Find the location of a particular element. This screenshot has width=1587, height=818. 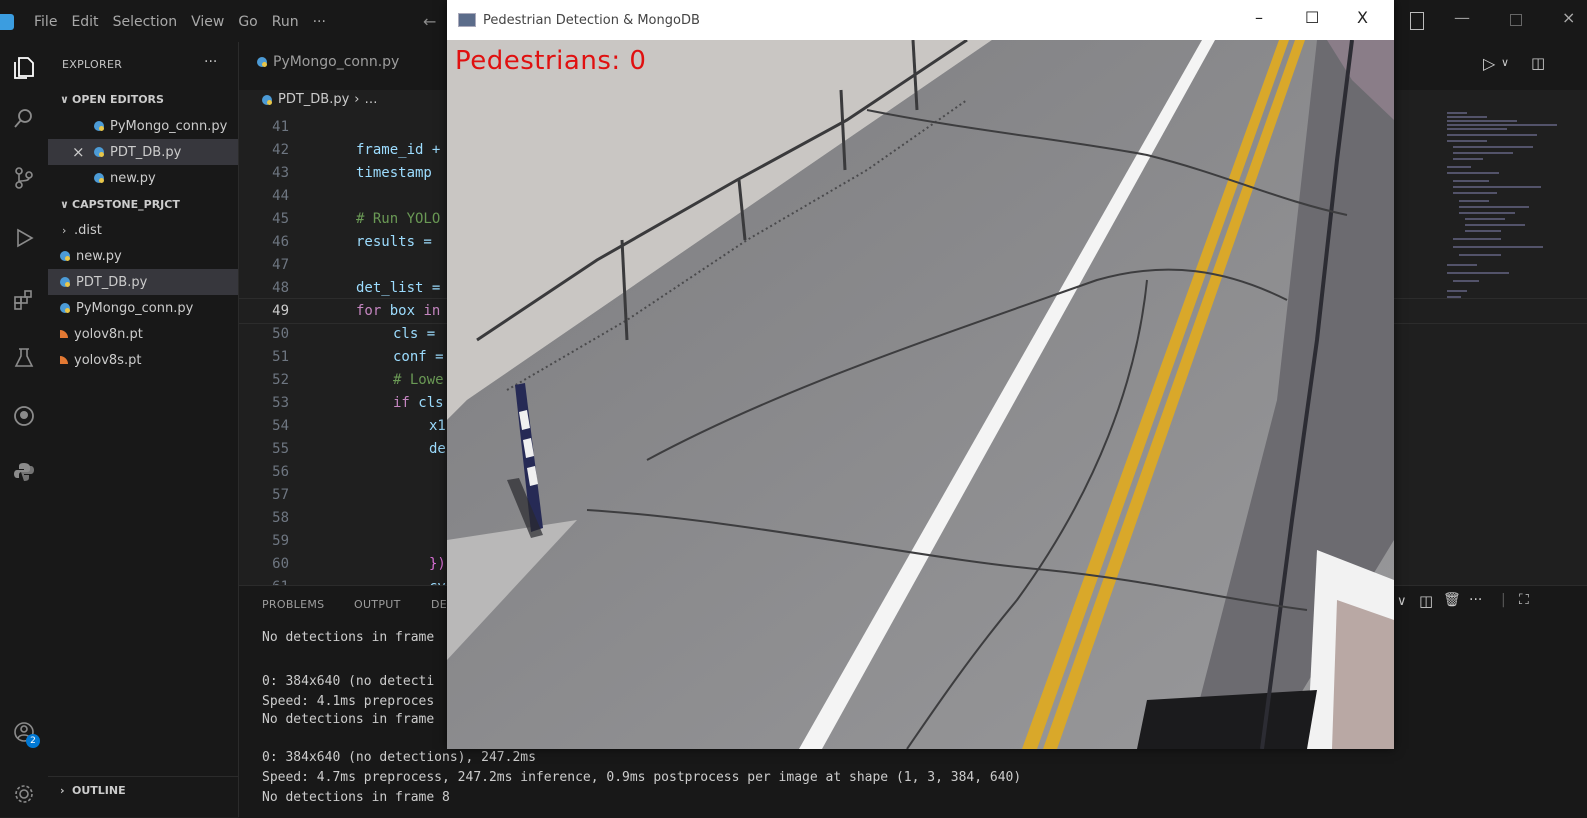

code-token: box is located at coordinates (402, 311).